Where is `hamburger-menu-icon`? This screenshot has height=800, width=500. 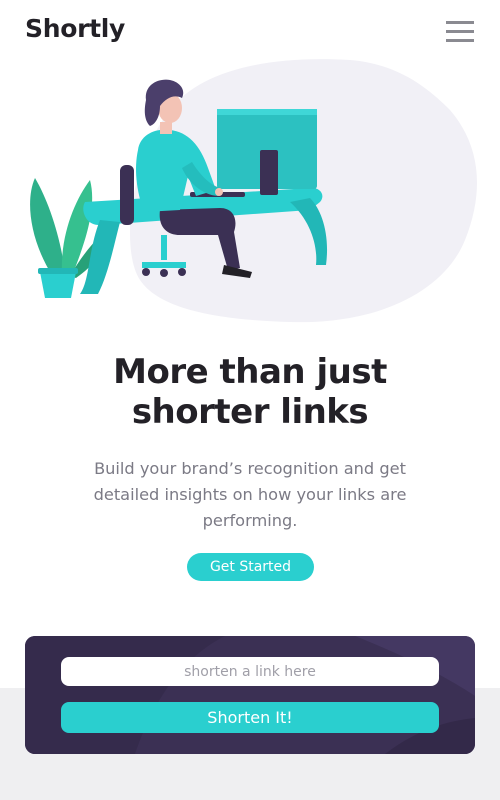 hamburger-menu-icon is located at coordinates (460, 32).